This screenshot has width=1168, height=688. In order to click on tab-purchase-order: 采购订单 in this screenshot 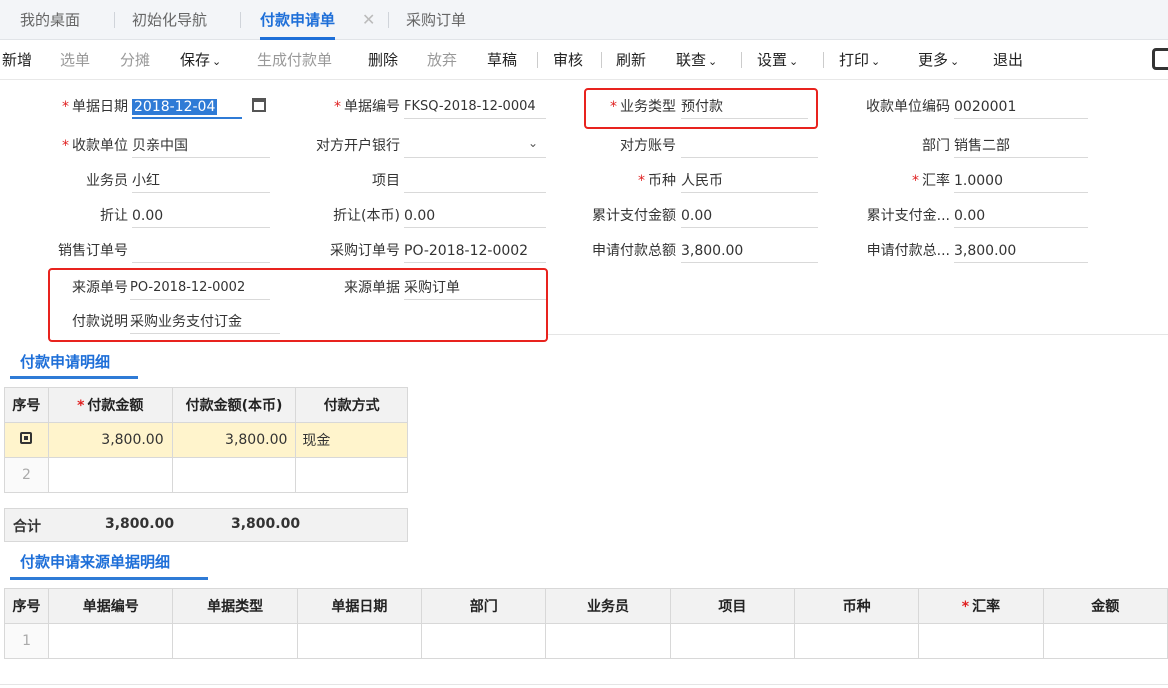, I will do `click(436, 20)`.